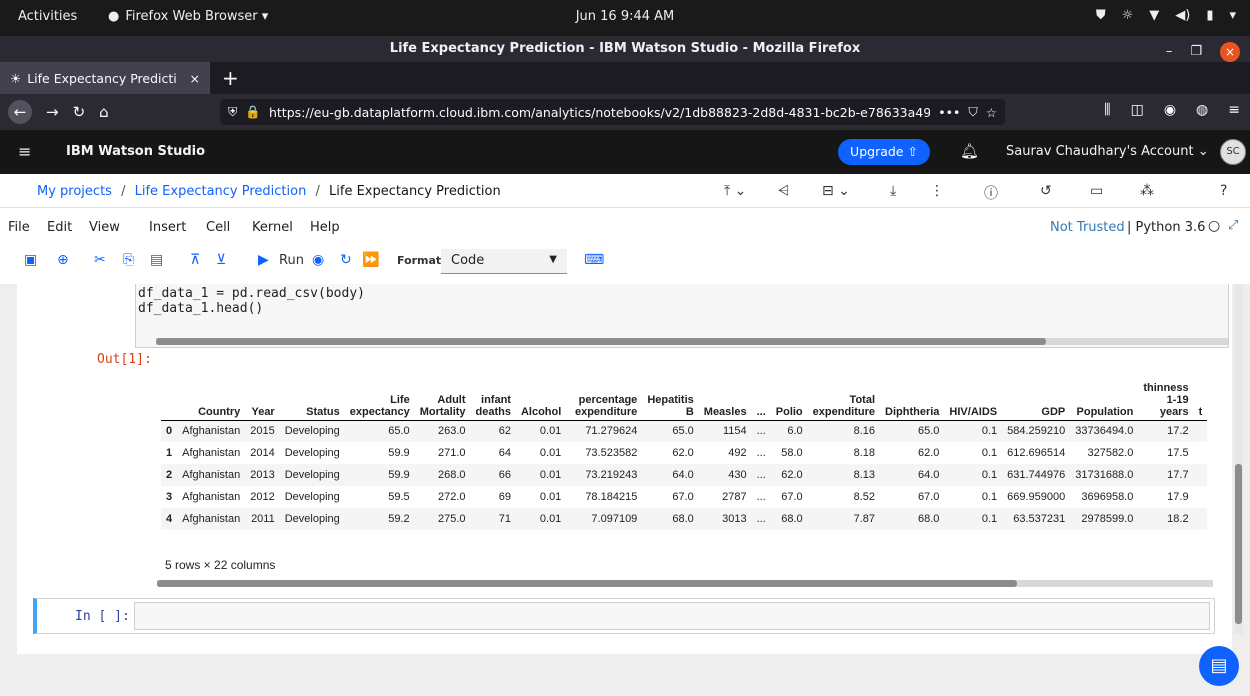  I want to click on tab-close-icon: ×, so click(195, 78).